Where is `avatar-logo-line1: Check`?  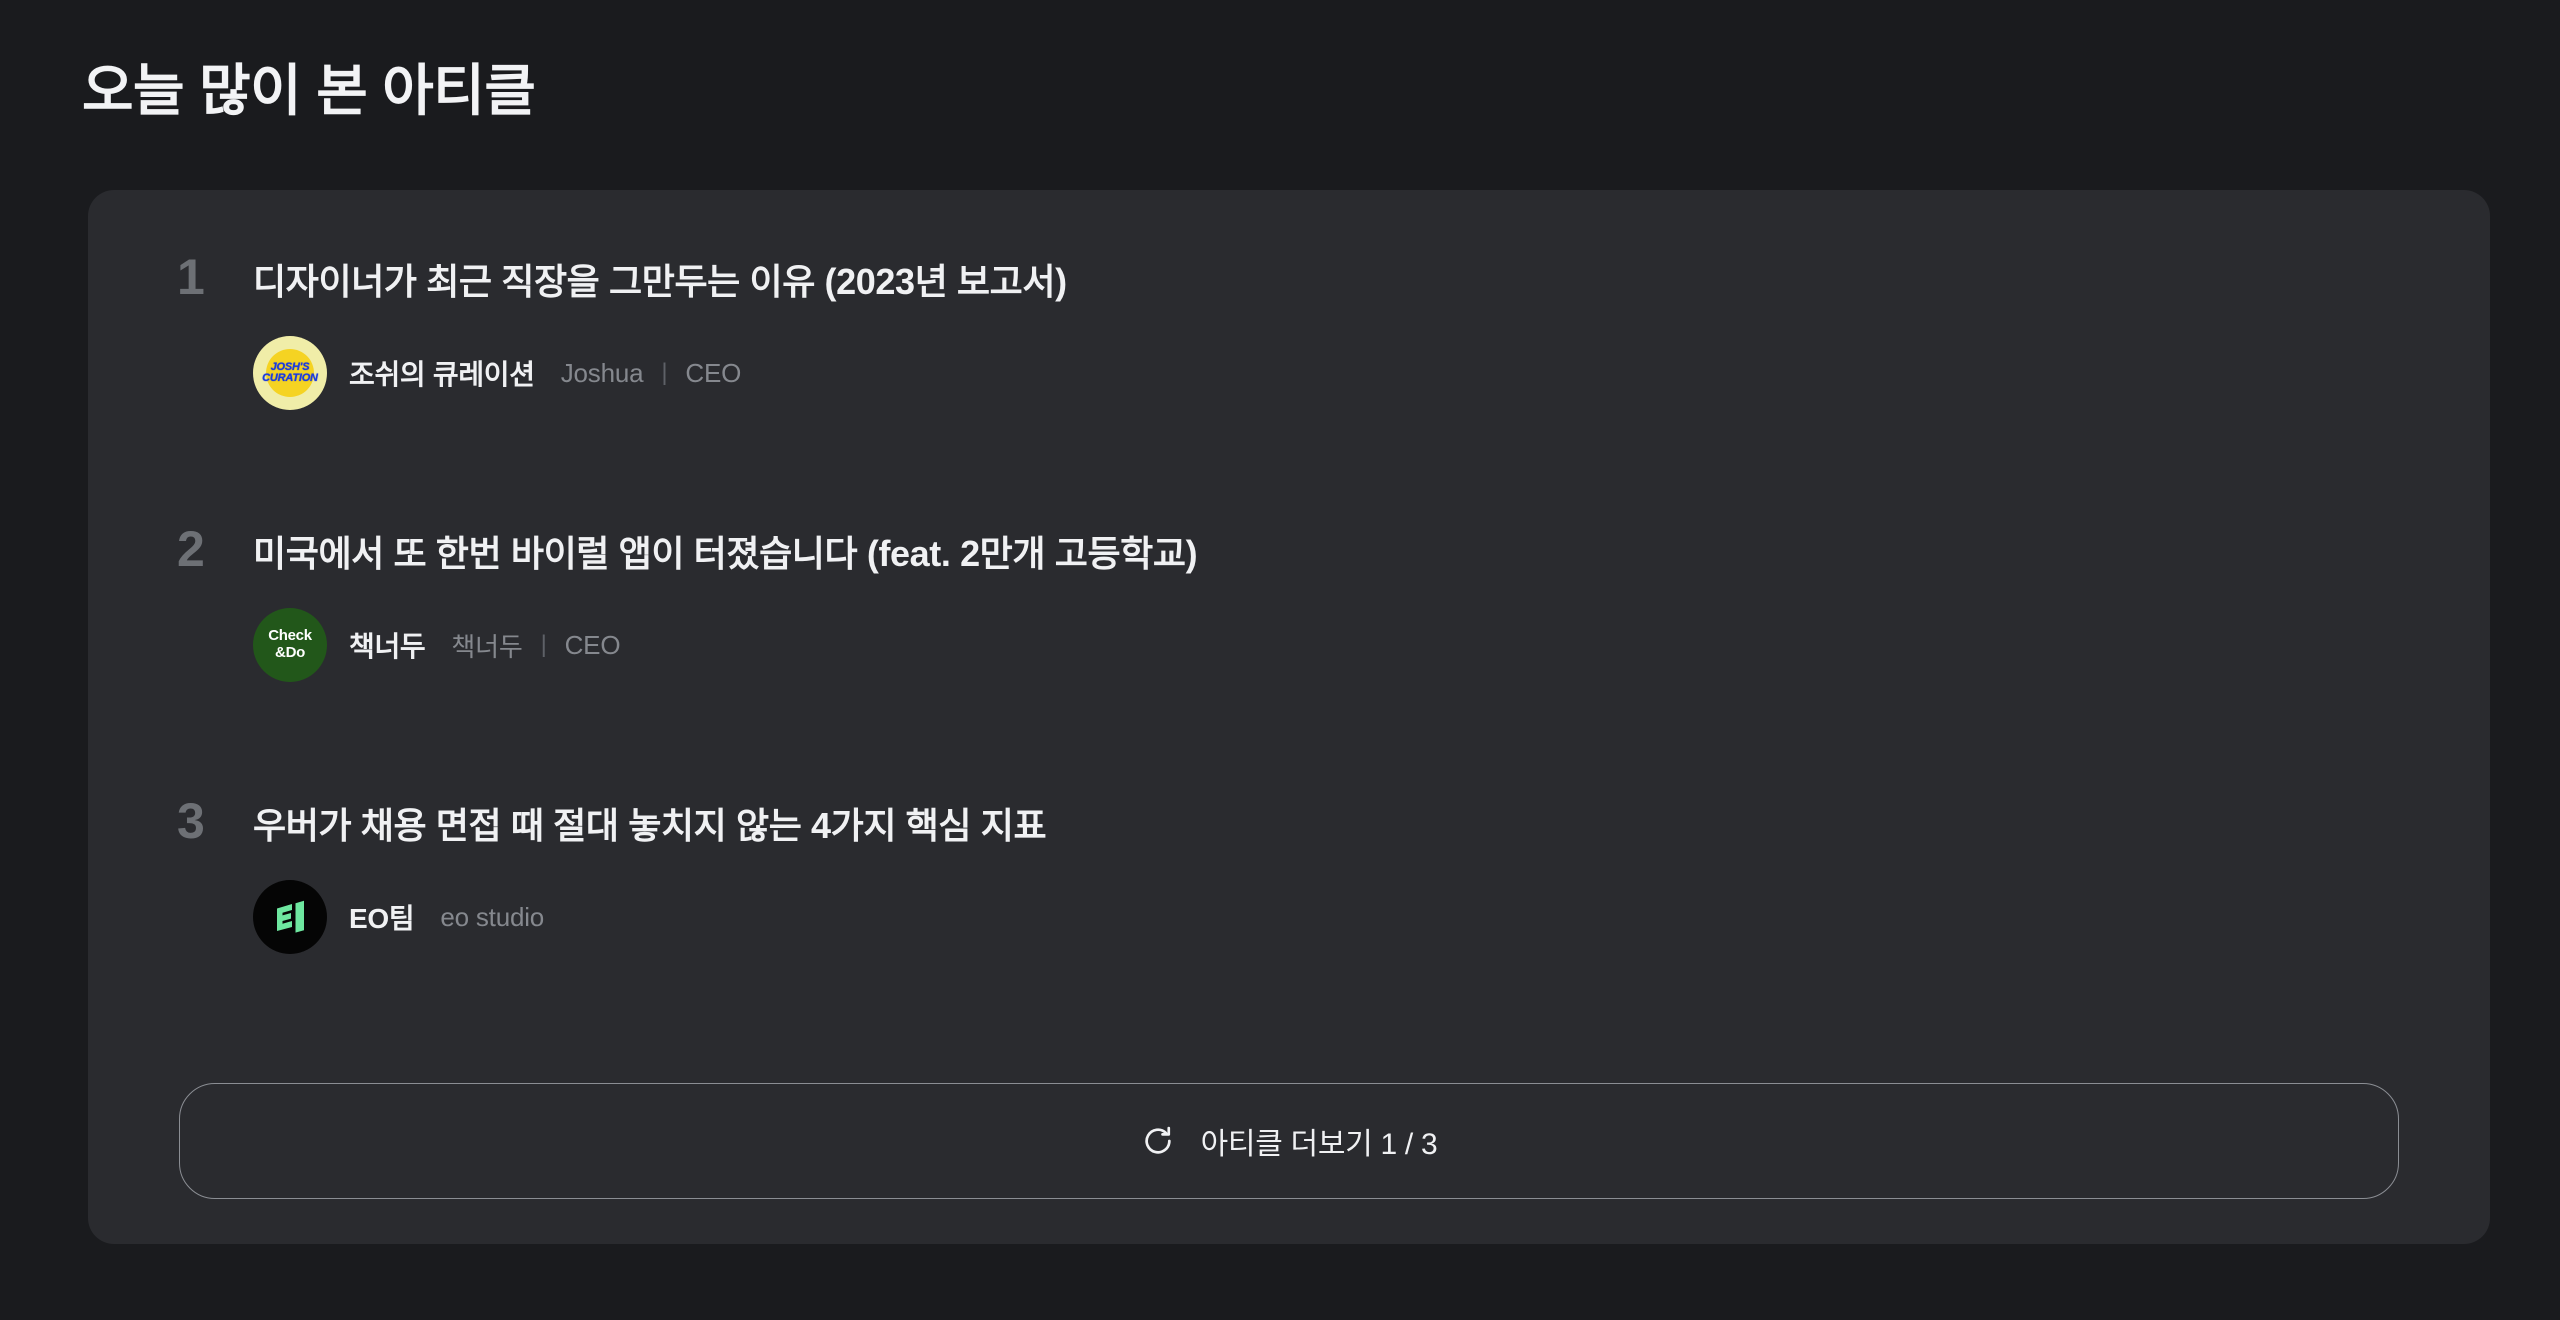
avatar-logo-line1: Check is located at coordinates (290, 636).